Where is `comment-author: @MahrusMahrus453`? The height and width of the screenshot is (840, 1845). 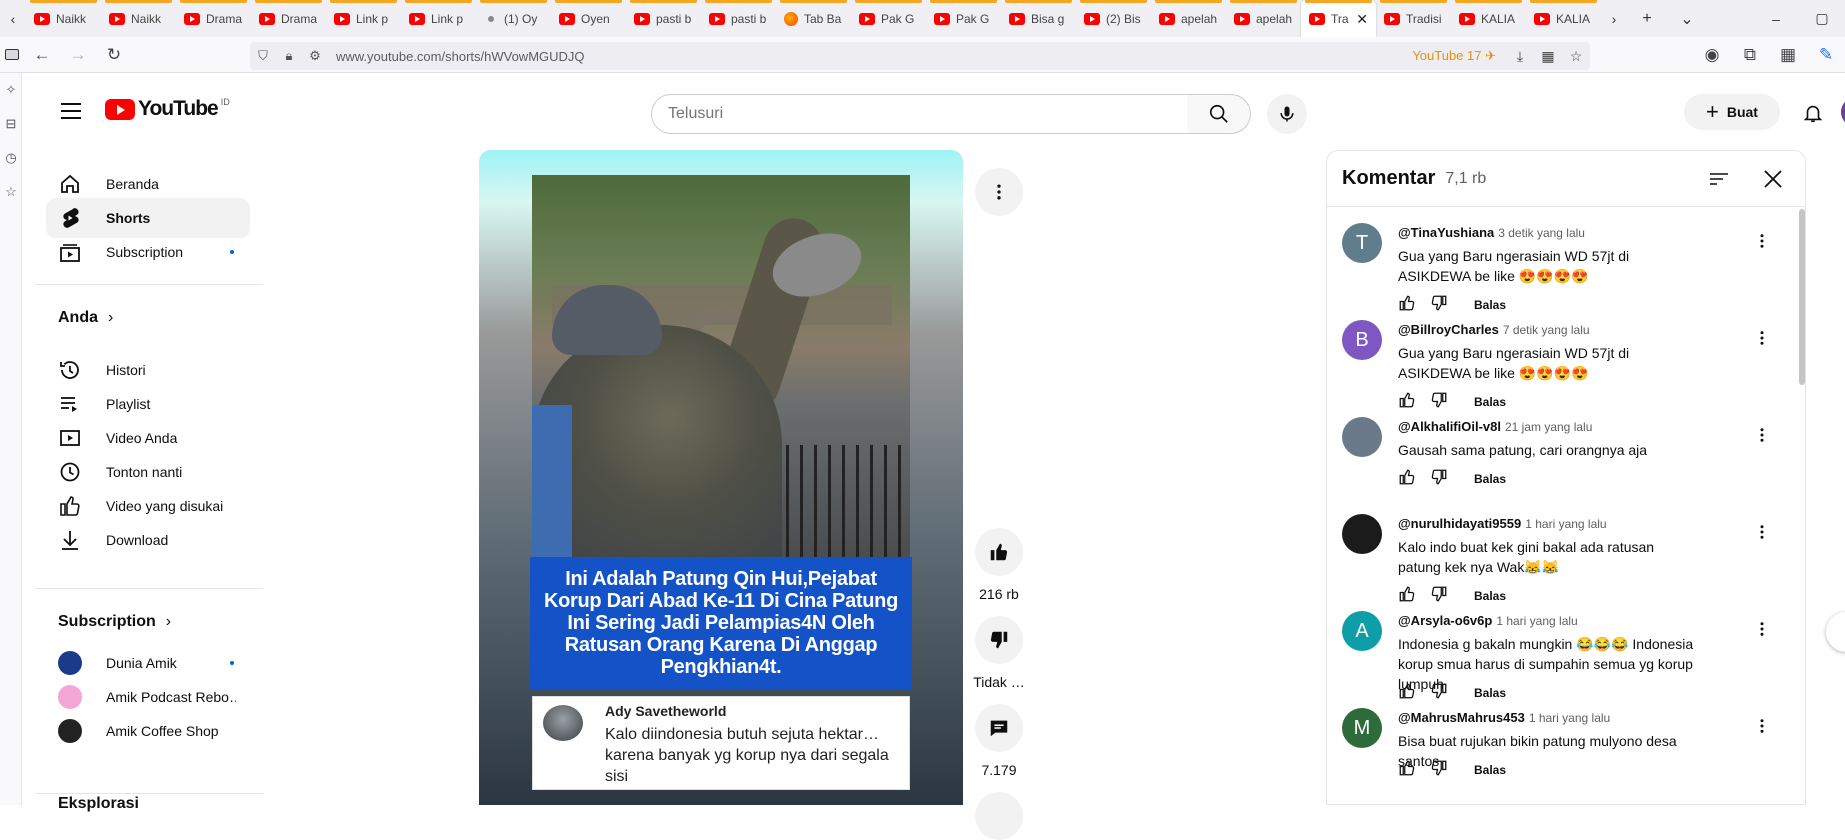 comment-author: @MahrusMahrus453 is located at coordinates (1461, 717).